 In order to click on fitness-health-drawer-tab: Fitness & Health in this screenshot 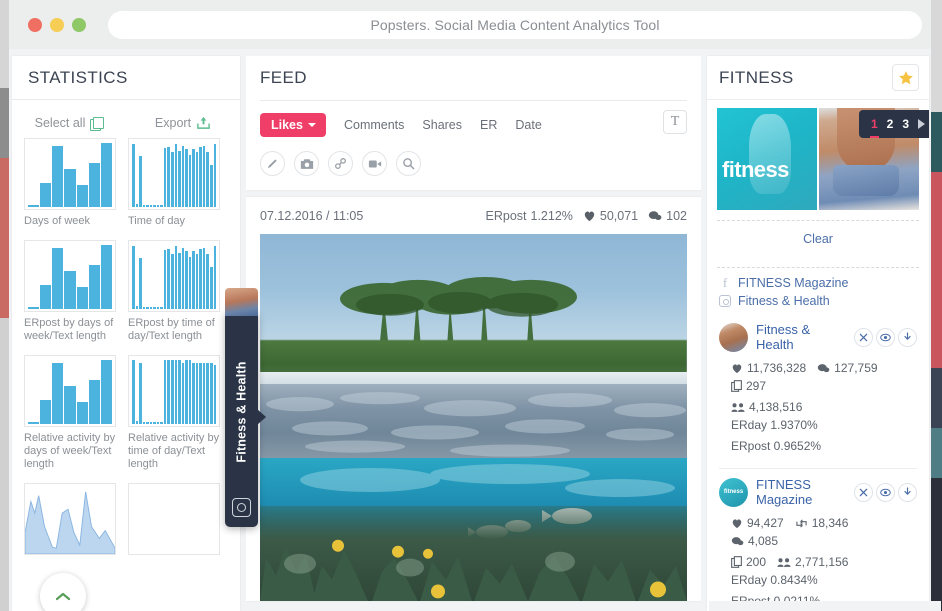, I will do `click(245, 407)`.